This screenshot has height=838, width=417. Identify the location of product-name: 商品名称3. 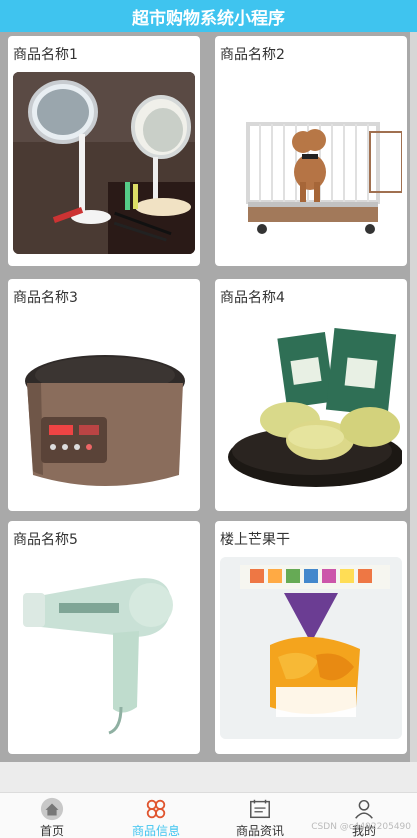
(45, 298).